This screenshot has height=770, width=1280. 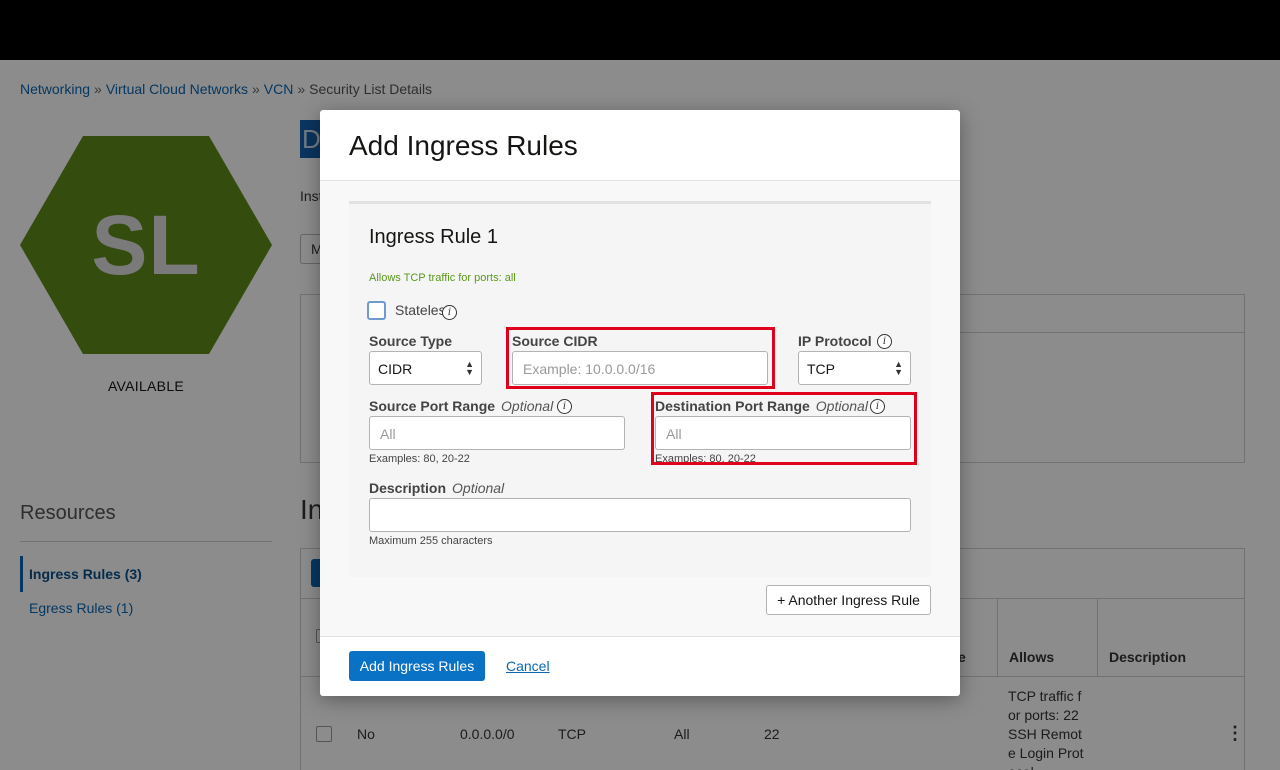 What do you see at coordinates (835, 341) in the screenshot?
I see `ip-protocol-label: IP Protocol` at bounding box center [835, 341].